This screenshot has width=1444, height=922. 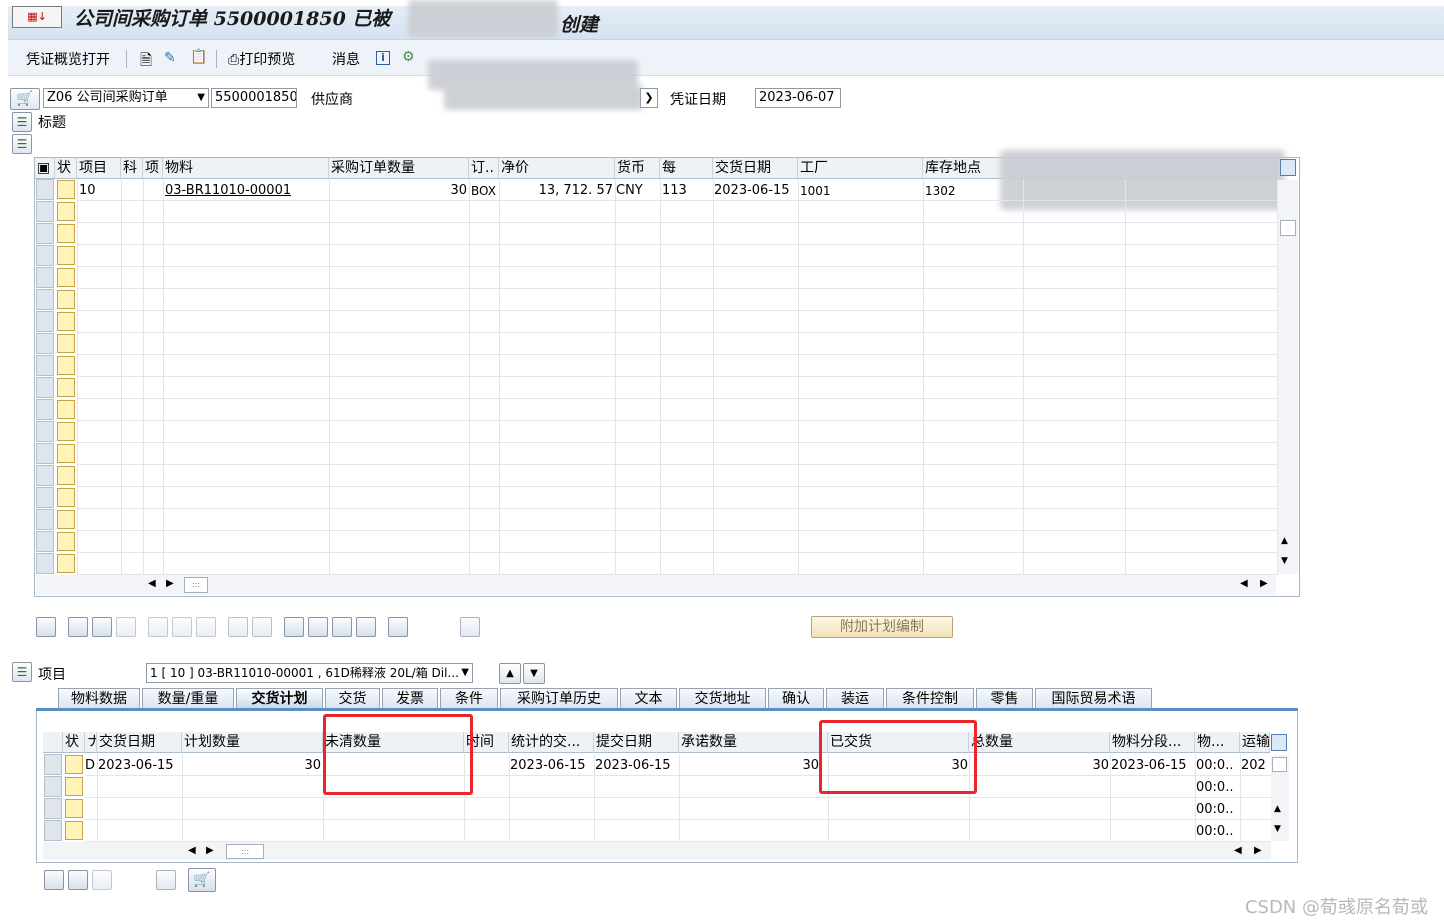 I want to click on col-header: 总数量, so click(x=1039, y=742).